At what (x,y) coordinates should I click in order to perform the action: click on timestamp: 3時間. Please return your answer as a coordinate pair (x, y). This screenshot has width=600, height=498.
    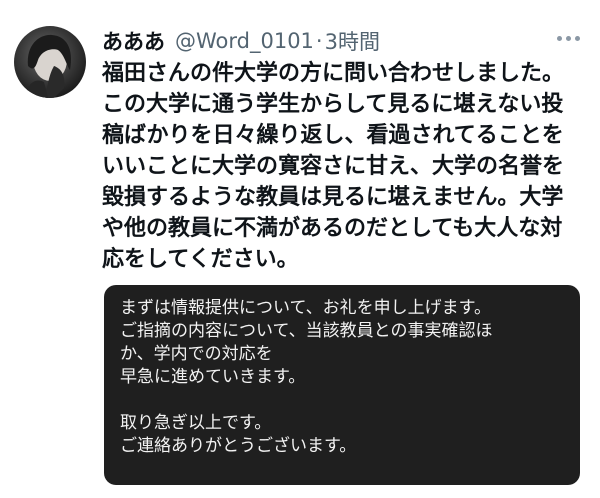
    Looking at the image, I should click on (352, 41).